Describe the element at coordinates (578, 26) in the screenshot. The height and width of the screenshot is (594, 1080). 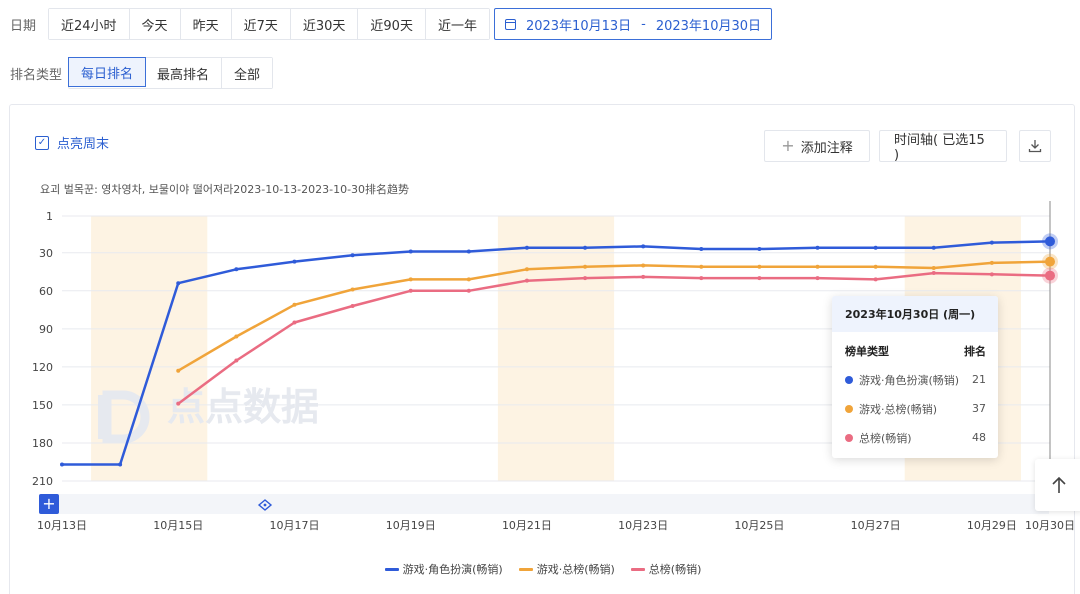
I see `date-range-start: 2023年10月13日` at that location.